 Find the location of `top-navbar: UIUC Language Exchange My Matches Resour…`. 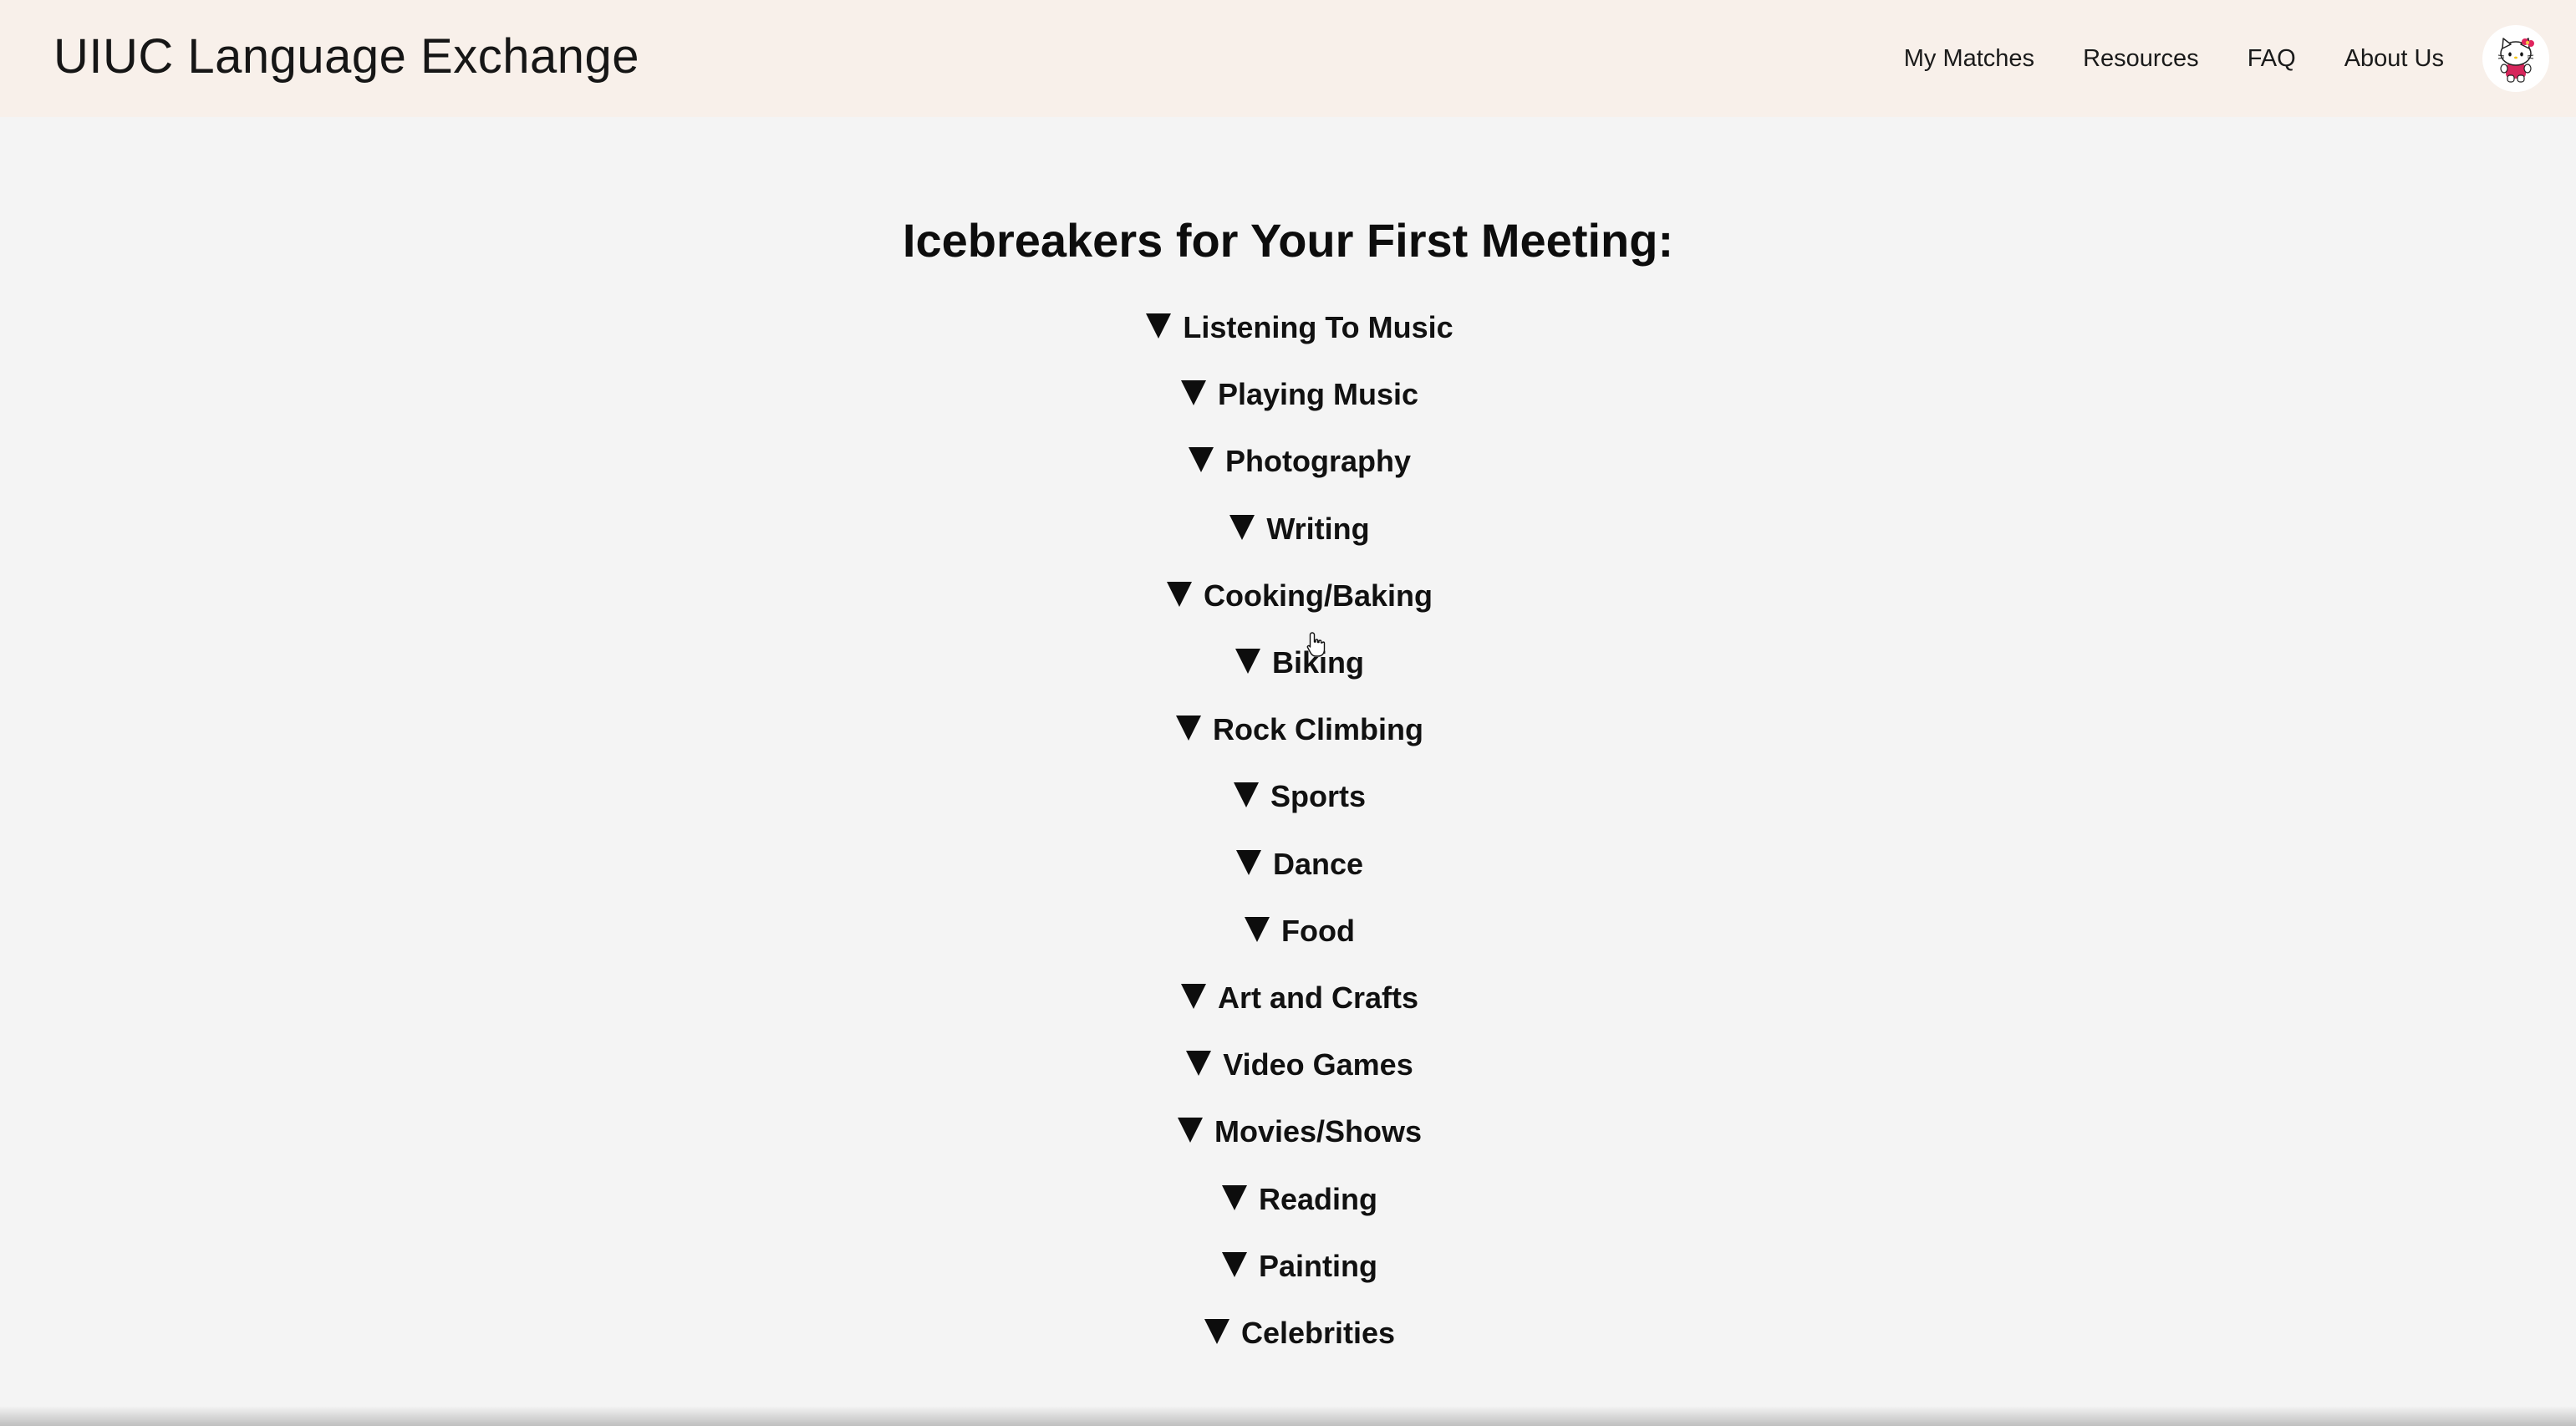

top-navbar: UIUC Language Exchange My Matches Resour… is located at coordinates (1288, 59).